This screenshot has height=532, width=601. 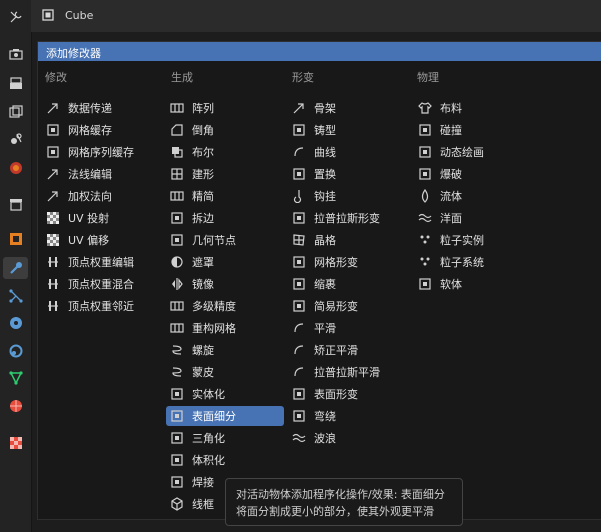 I want to click on menu-item-label: 三角化, so click(x=208, y=438).